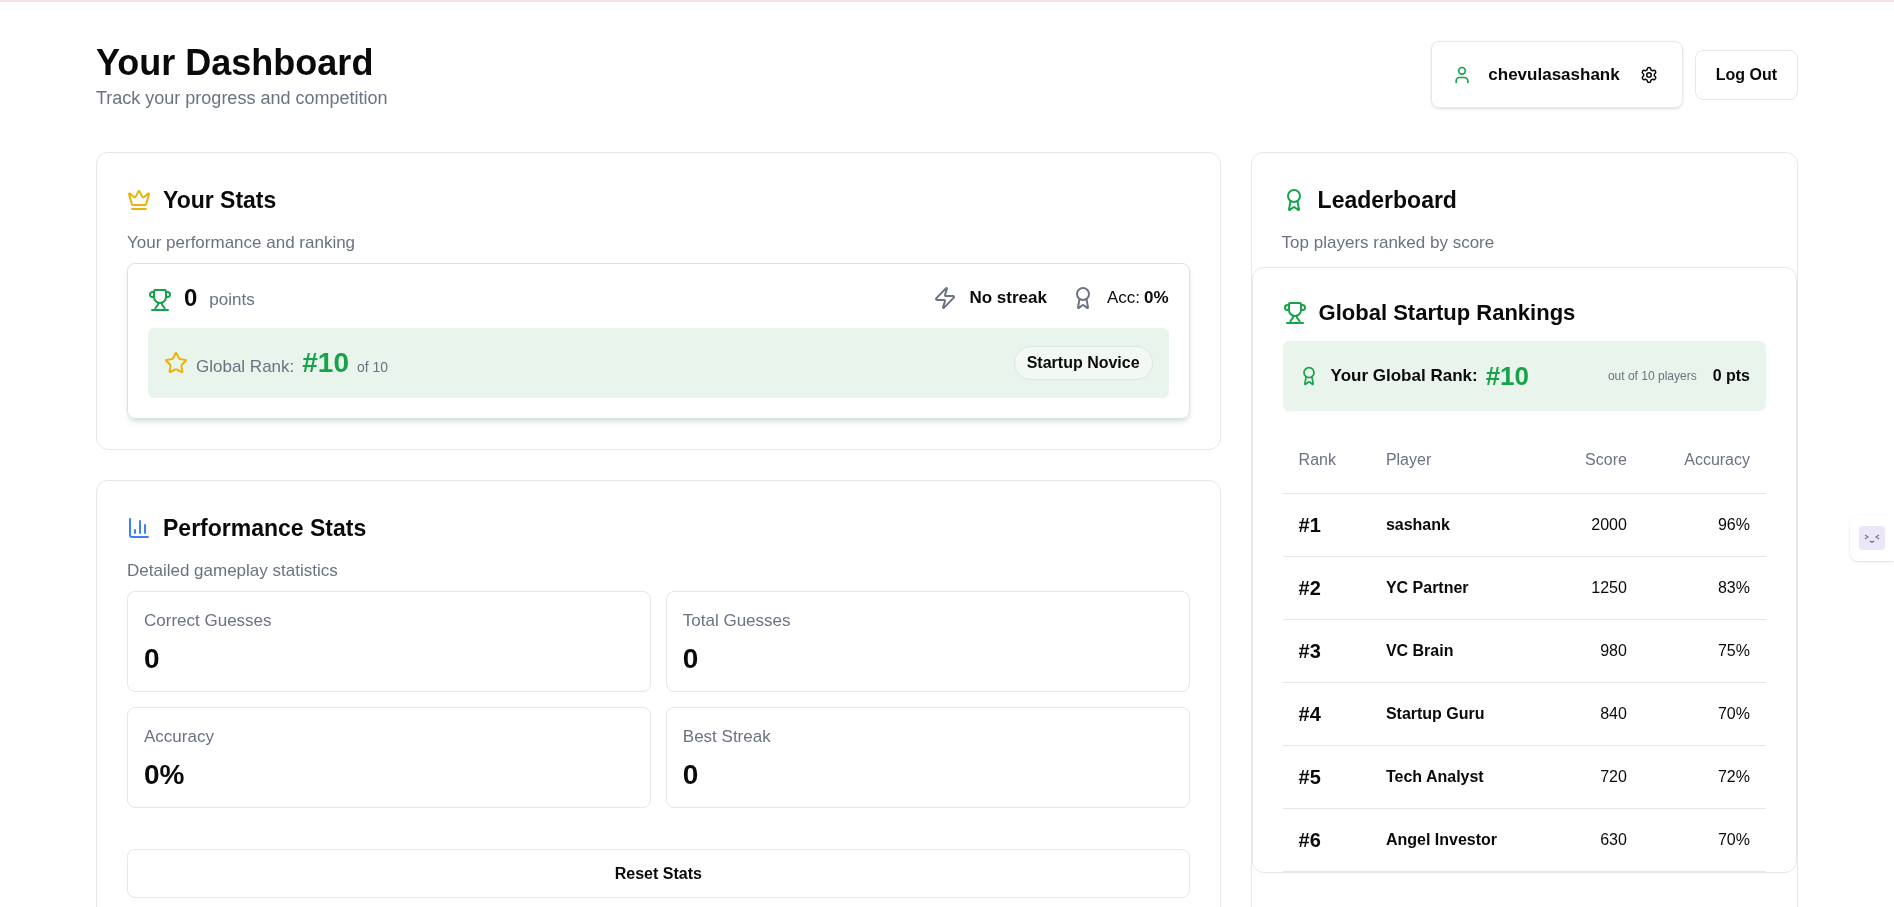 This screenshot has height=907, width=1894. I want to click on column-header: Rank, so click(1326, 460).